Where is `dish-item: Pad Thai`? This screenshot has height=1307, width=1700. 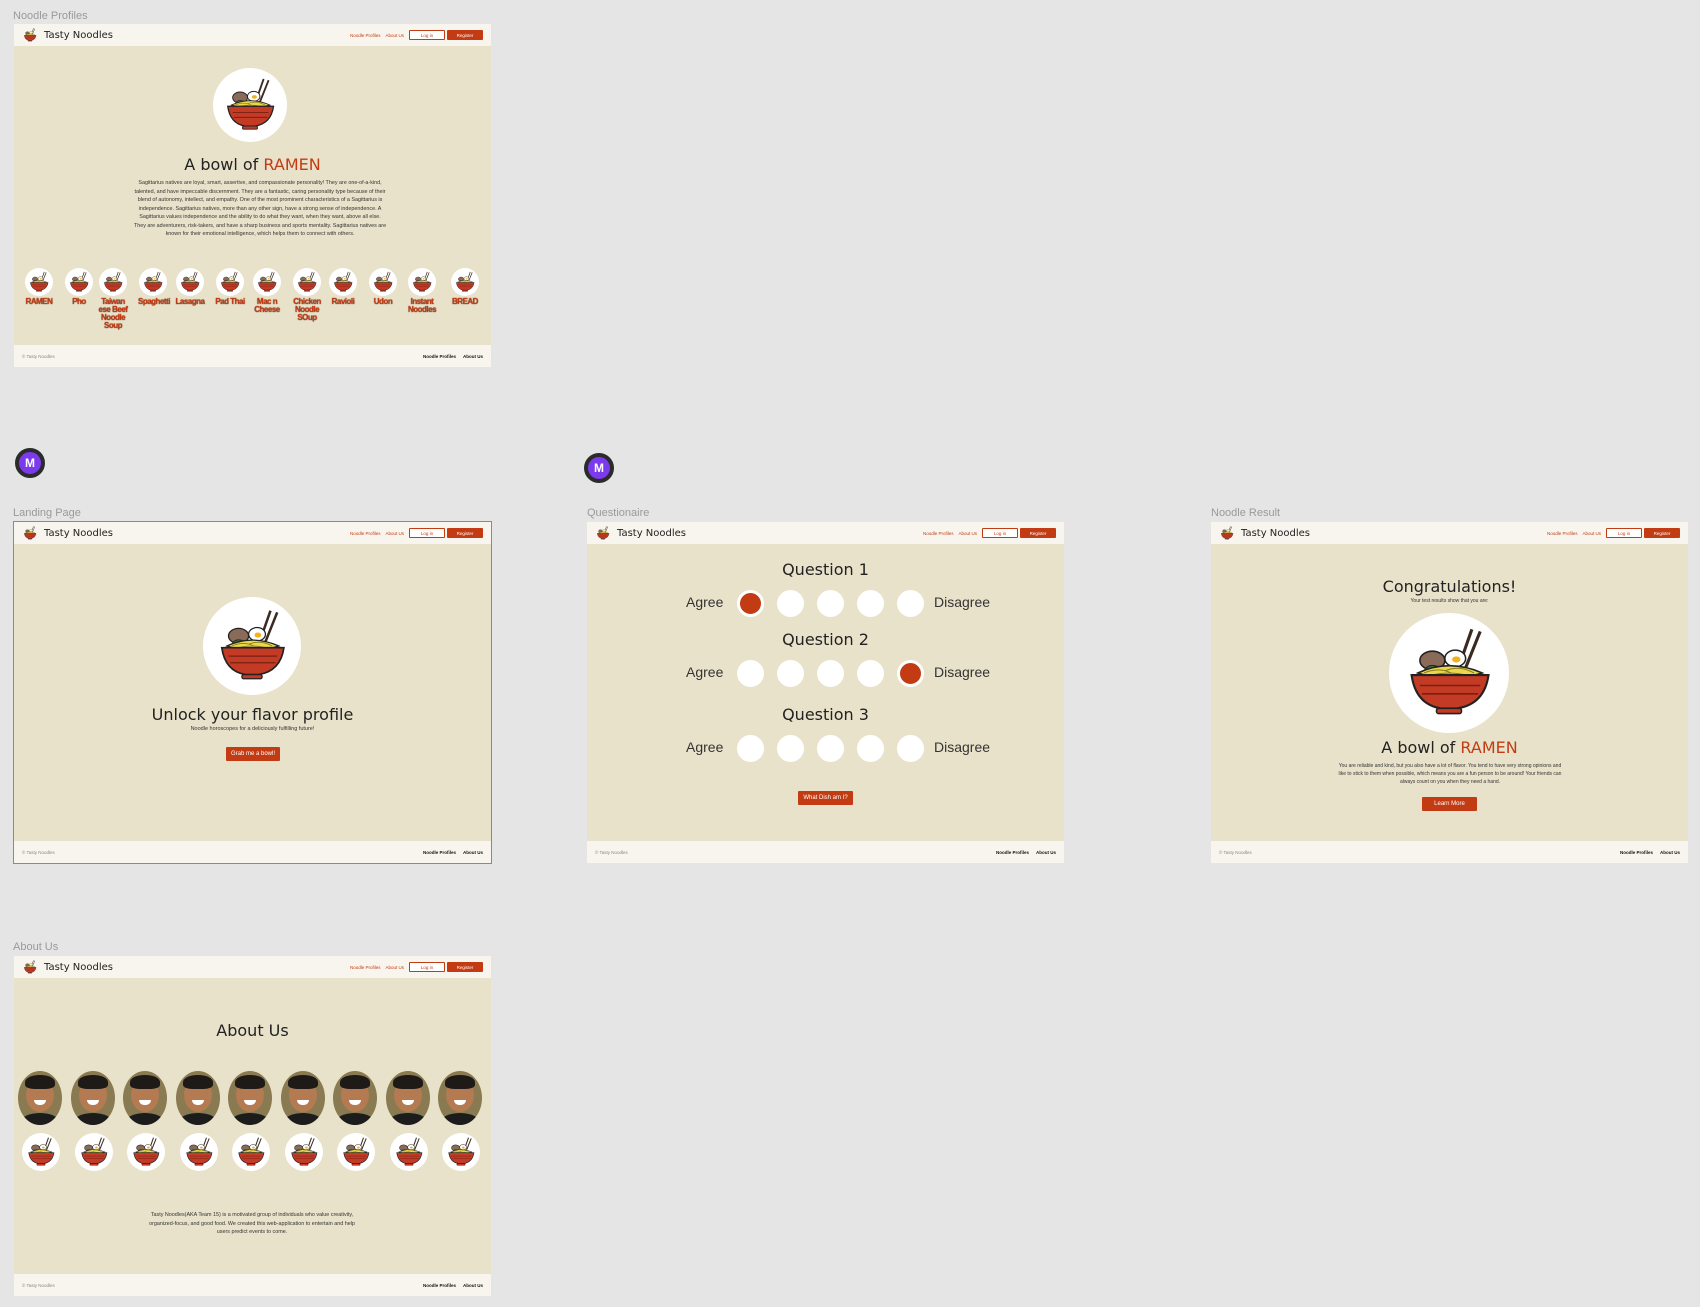 dish-item: Pad Thai is located at coordinates (230, 287).